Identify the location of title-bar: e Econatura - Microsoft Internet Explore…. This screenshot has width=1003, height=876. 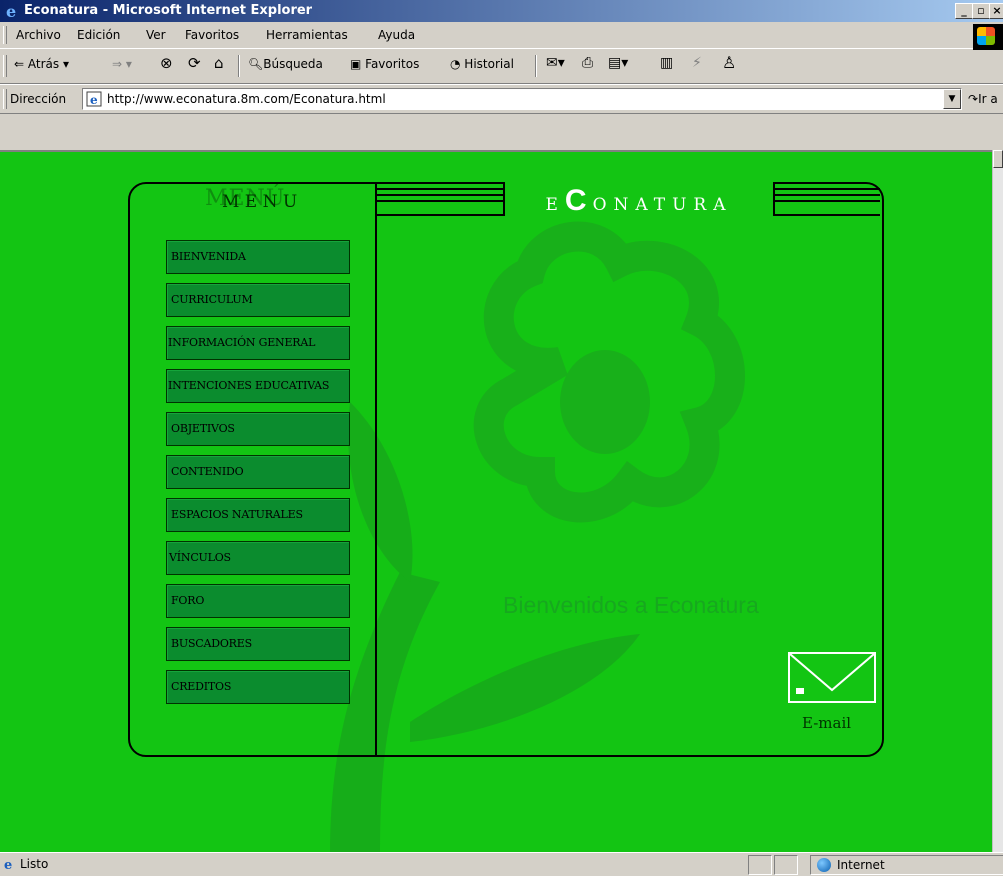
(501, 11).